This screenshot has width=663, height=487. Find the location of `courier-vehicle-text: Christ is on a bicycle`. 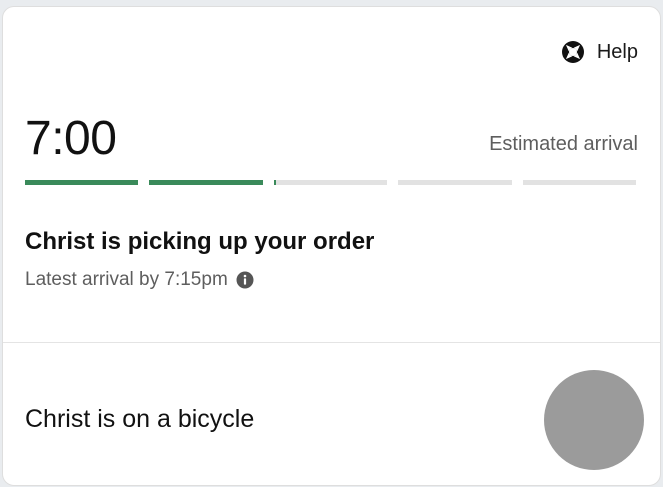

courier-vehicle-text: Christ is on a bicycle is located at coordinates (140, 419).